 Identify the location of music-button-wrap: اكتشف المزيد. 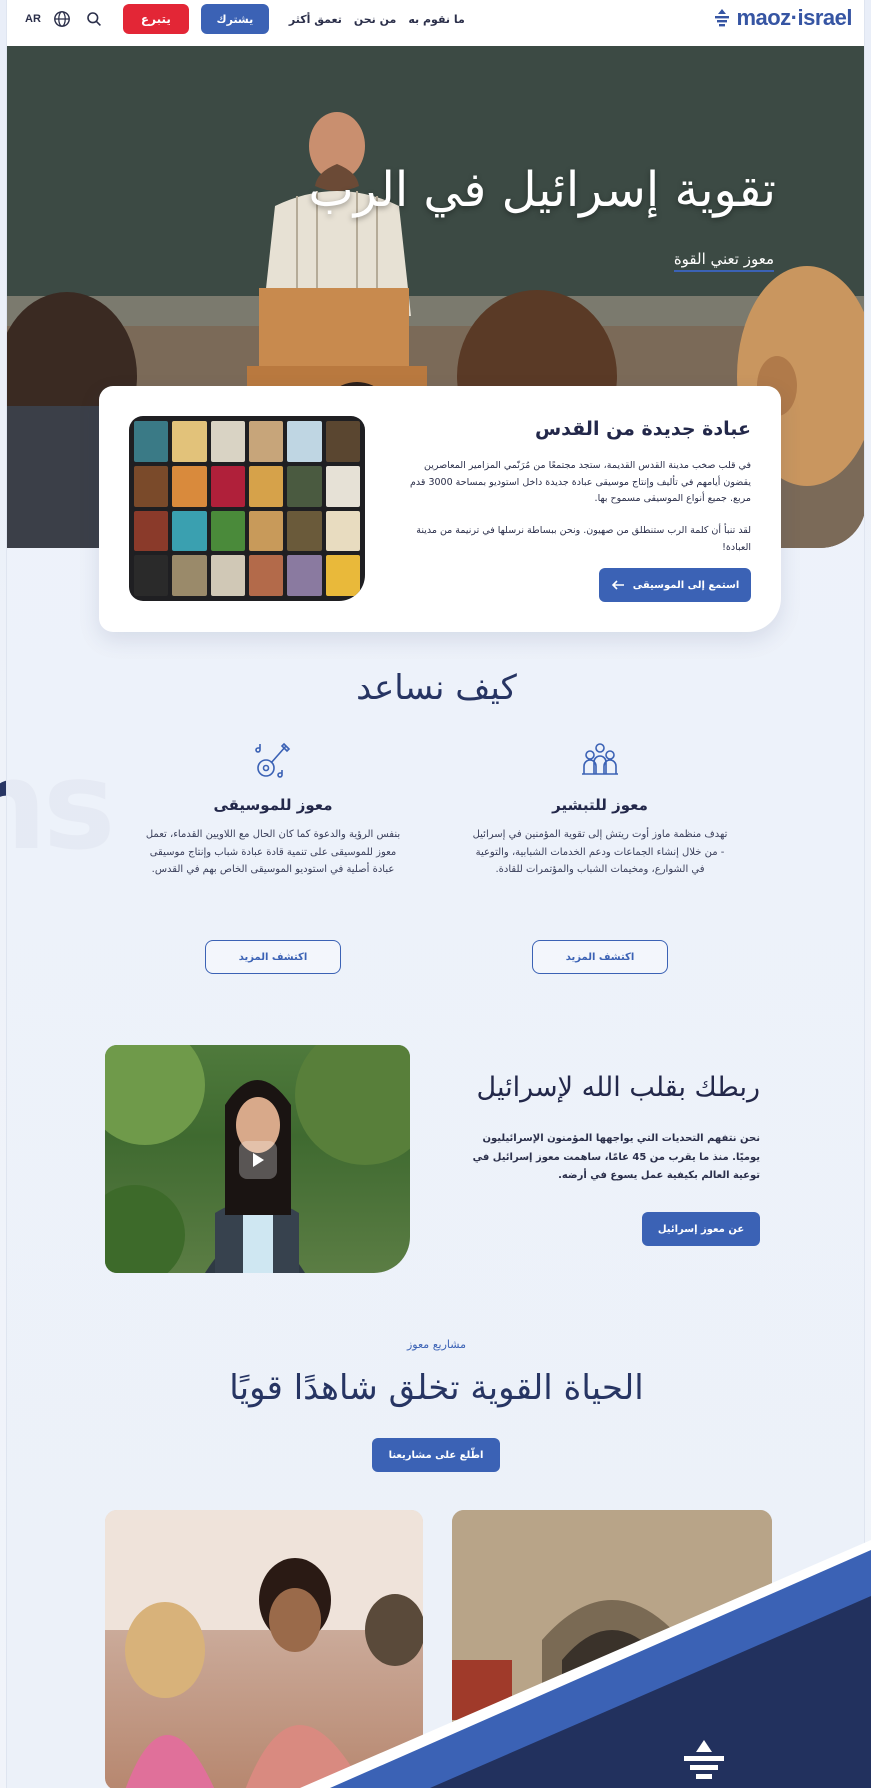
(273, 957).